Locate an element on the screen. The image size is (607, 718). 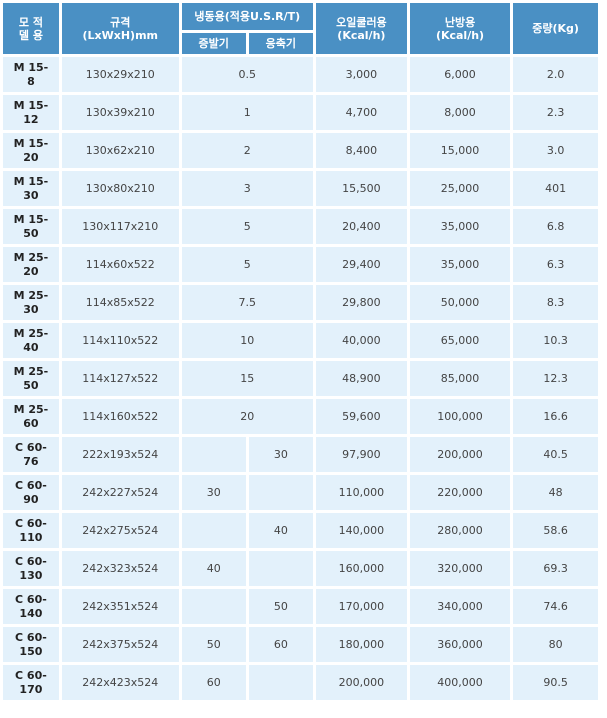
cell-weight: 74.6 is located at coordinates (555, 606).